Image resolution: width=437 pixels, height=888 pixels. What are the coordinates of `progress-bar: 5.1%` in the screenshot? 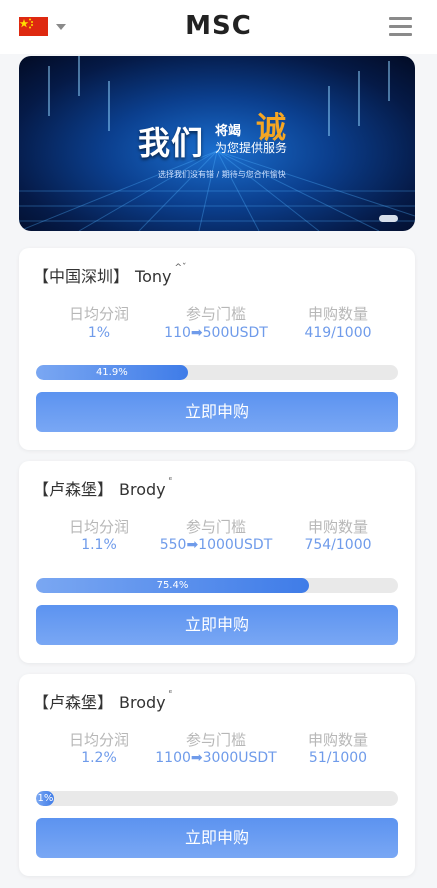 It's located at (217, 798).